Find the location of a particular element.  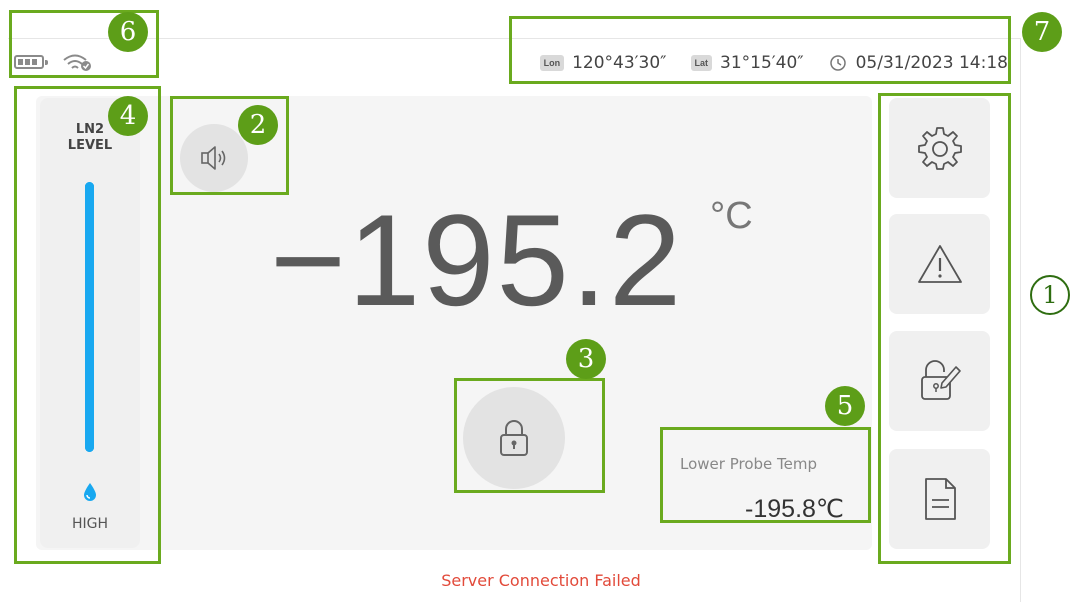

annotation-badge-5: 5 is located at coordinates (845, 406).